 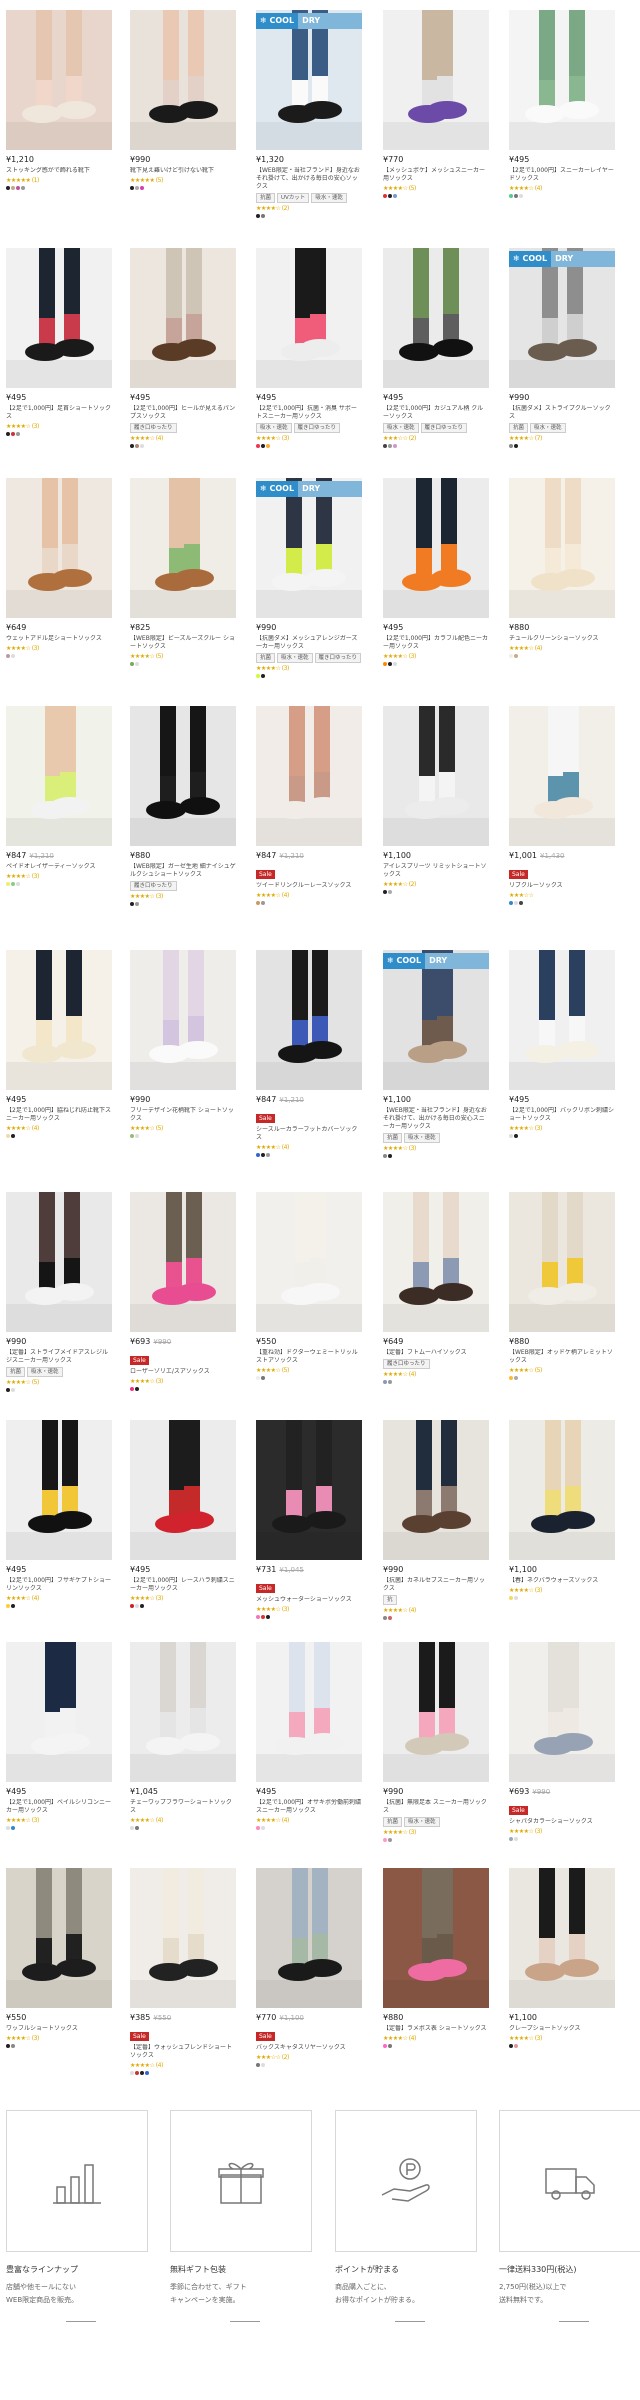 What do you see at coordinates (562, 2029) in the screenshot?
I see `product-title: クレープショートソックス` at bounding box center [562, 2029].